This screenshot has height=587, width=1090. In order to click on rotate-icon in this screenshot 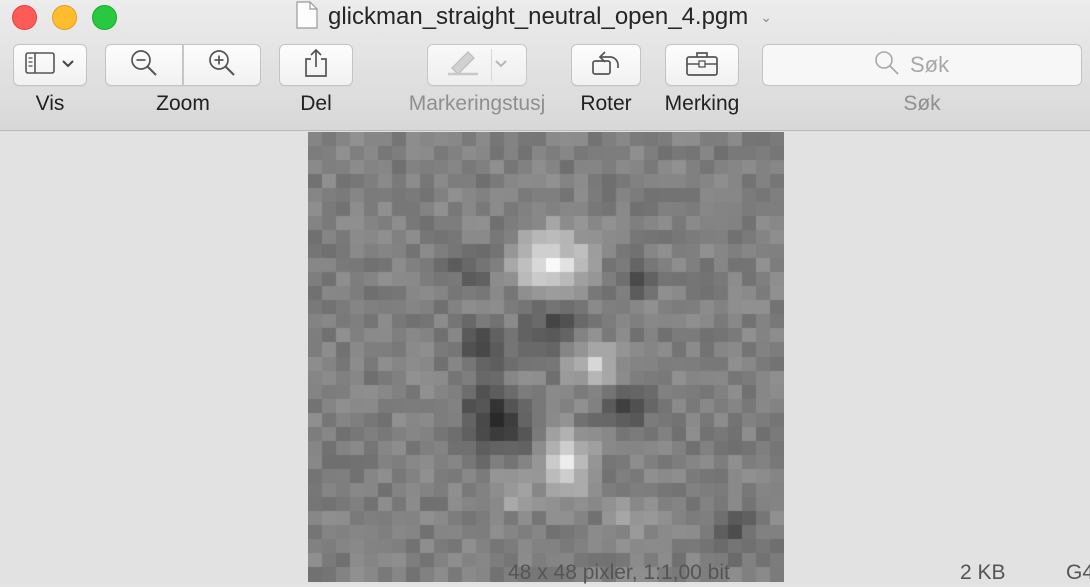, I will do `click(606, 65)`.